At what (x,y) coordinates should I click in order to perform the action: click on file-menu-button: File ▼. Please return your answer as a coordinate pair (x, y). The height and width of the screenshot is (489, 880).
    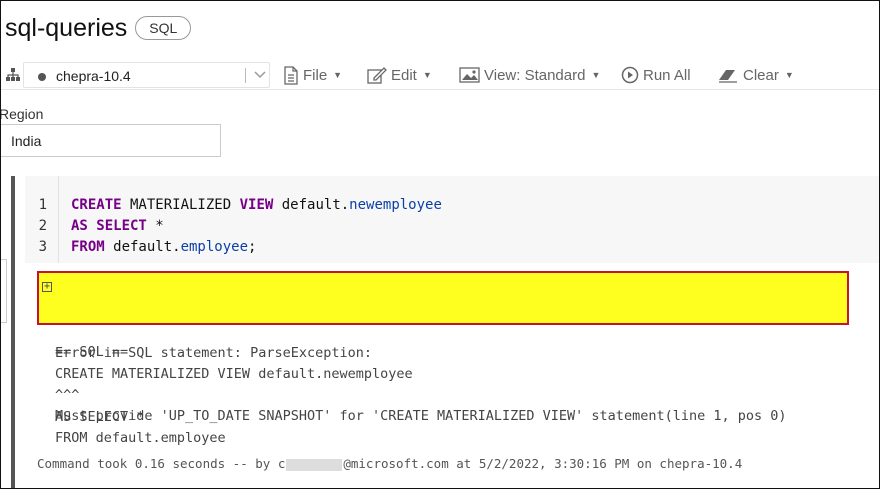
    Looking at the image, I should click on (312, 75).